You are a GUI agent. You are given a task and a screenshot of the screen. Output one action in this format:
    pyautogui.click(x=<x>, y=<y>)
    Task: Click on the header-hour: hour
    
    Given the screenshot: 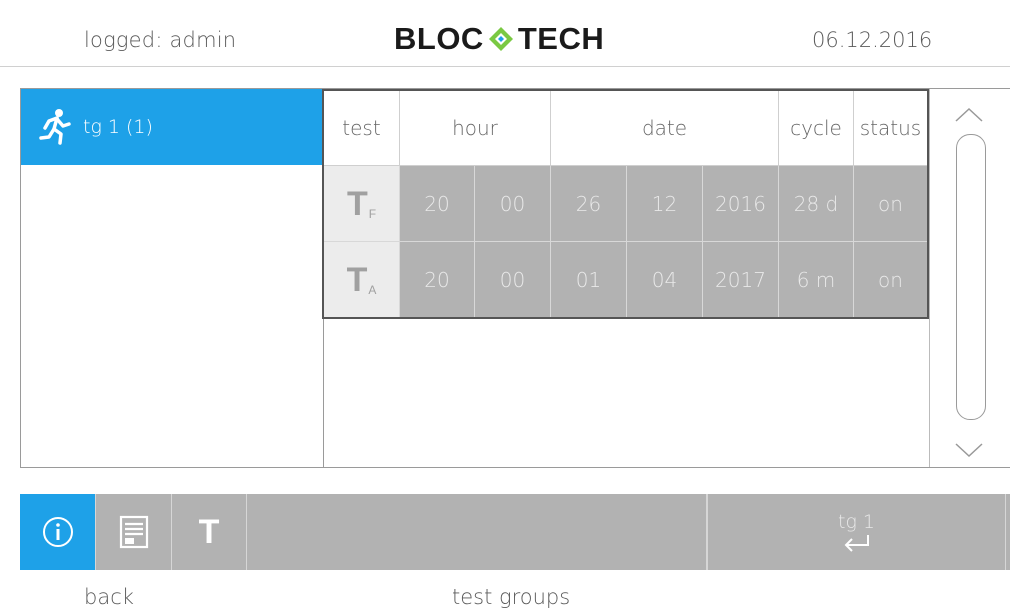 What is the action you would take?
    pyautogui.click(x=475, y=128)
    